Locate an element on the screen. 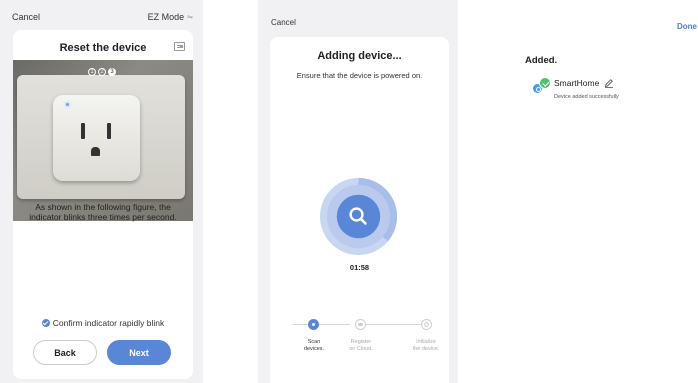 This screenshot has width=698, height=383. step-register-line1: Register is located at coordinates (361, 342).